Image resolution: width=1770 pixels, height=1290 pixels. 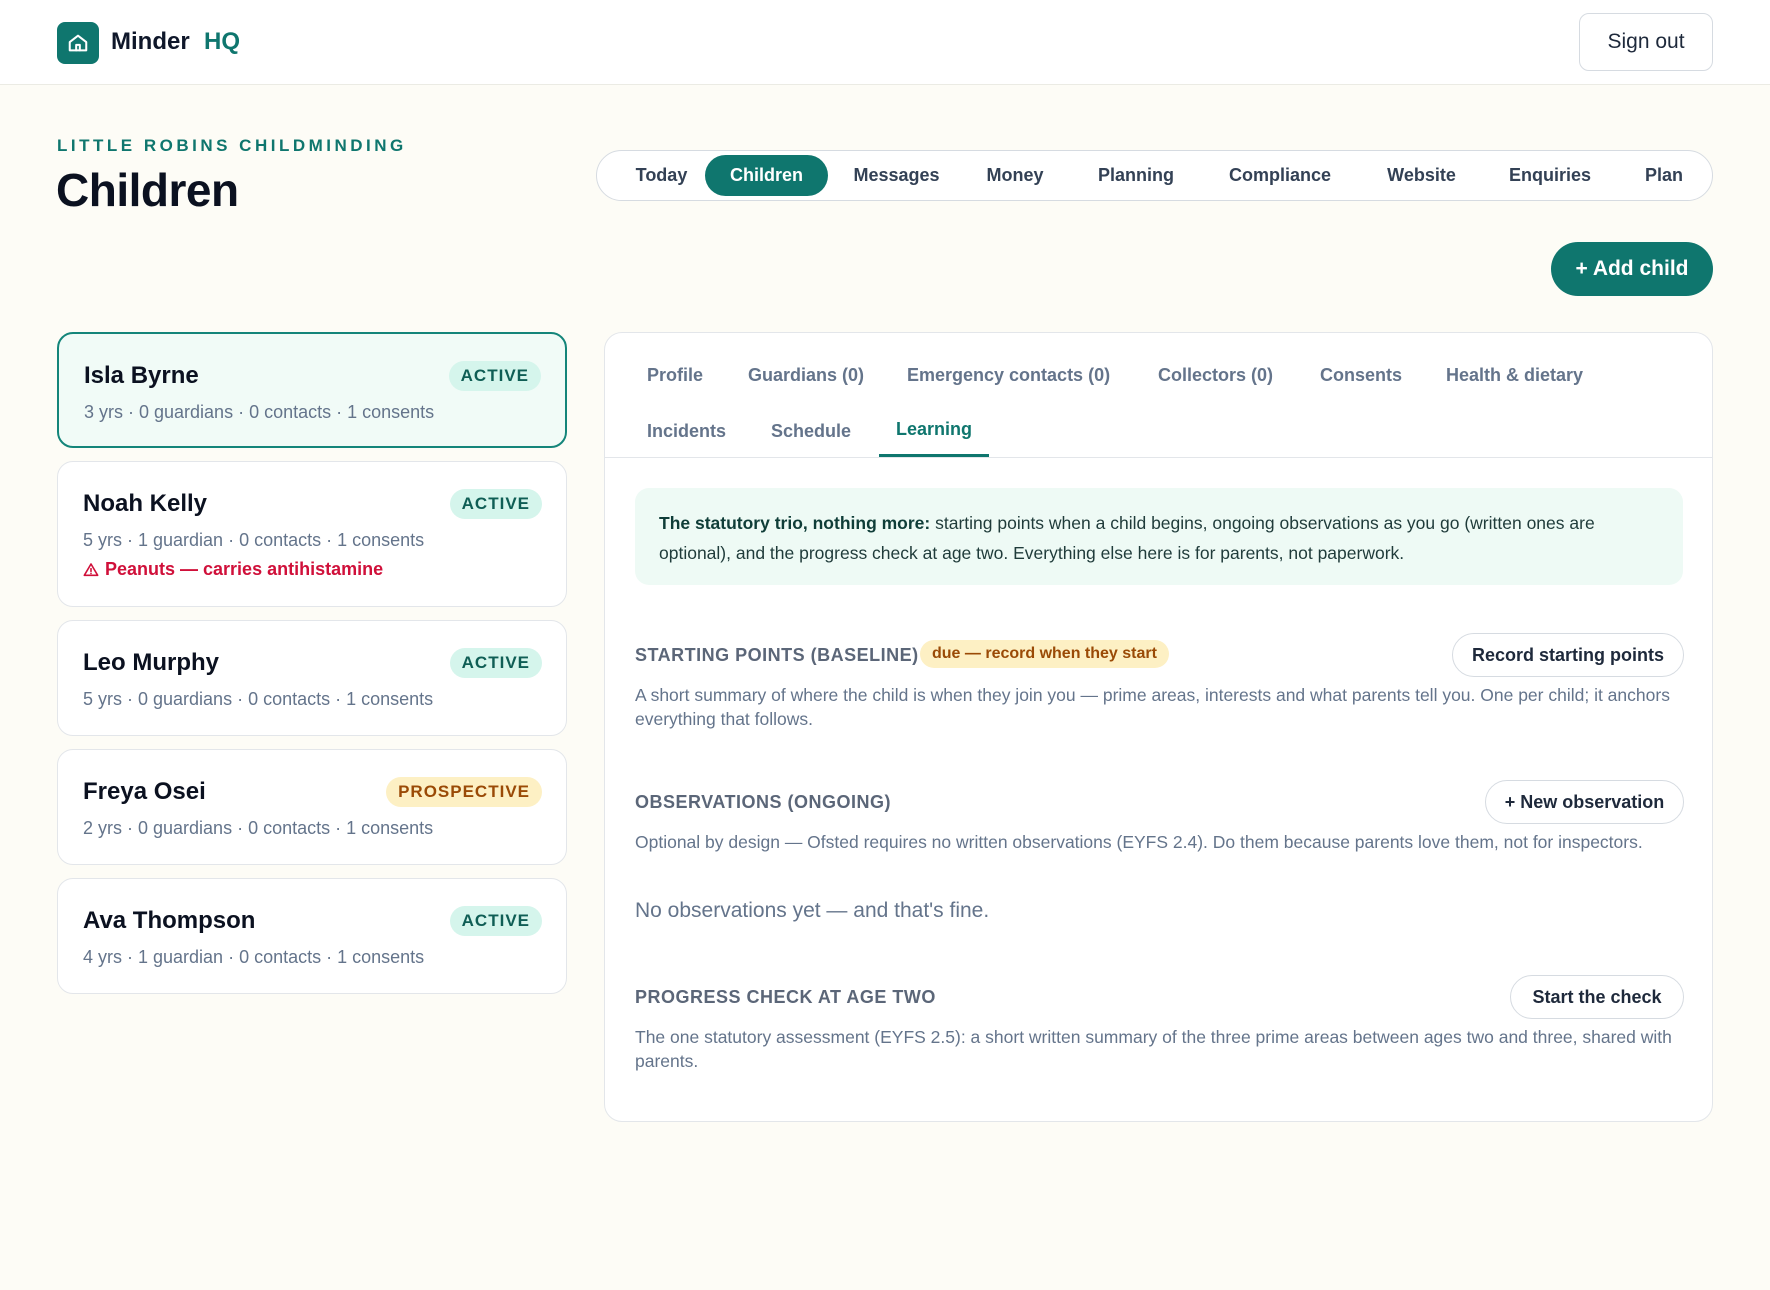 I want to click on tab-schedule: Schedule, so click(x=811, y=431).